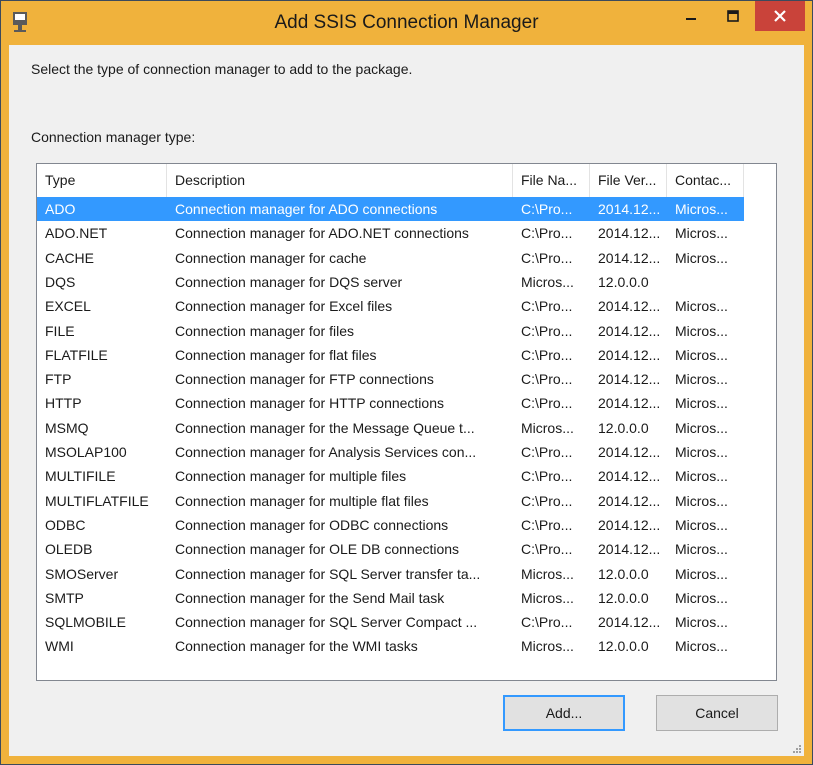 The image size is (813, 765). What do you see at coordinates (291, 476) in the screenshot?
I see `cell-description: Connection manager for multiple files` at bounding box center [291, 476].